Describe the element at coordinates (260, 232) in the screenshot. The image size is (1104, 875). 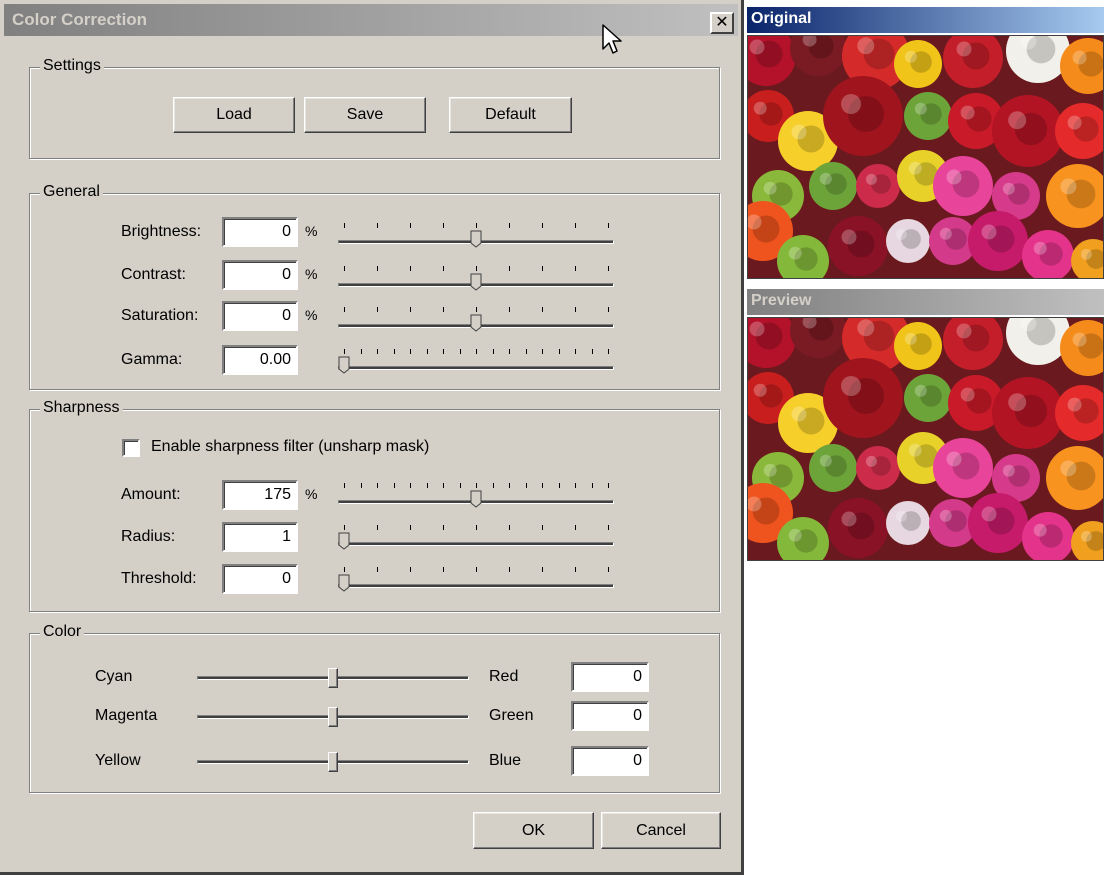
I see `brightness-input: 0` at that location.